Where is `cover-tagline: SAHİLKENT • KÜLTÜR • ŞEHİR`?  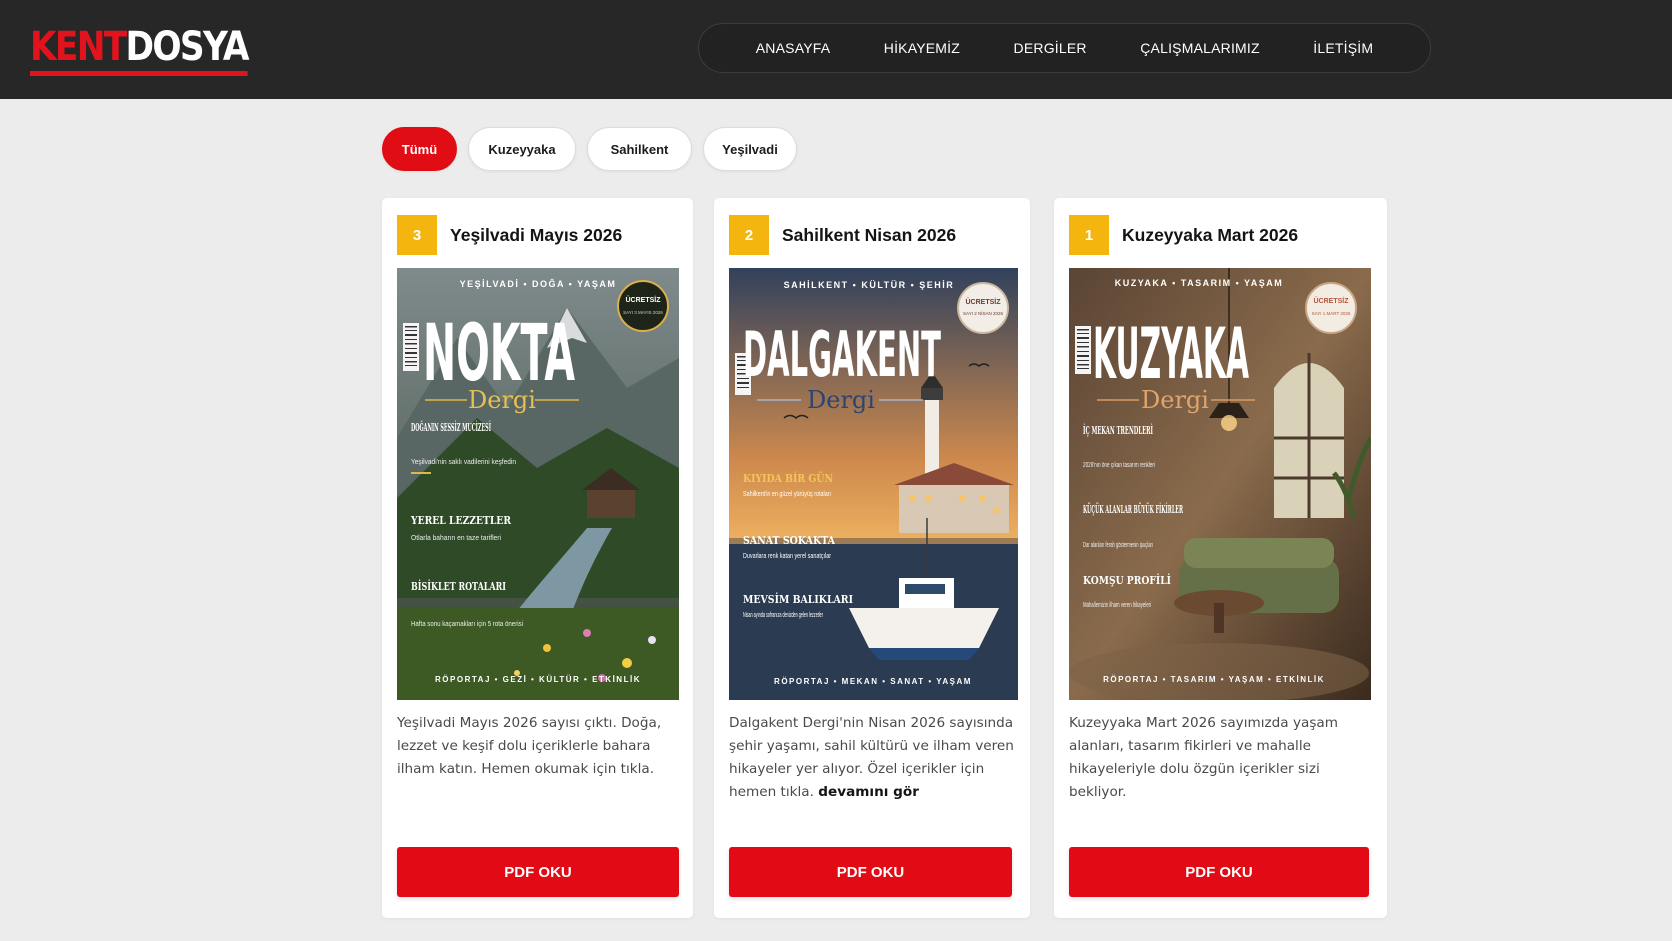
cover-tagline: SAHİLKENT • KÜLTÜR • ŞEHİR is located at coordinates (869, 285).